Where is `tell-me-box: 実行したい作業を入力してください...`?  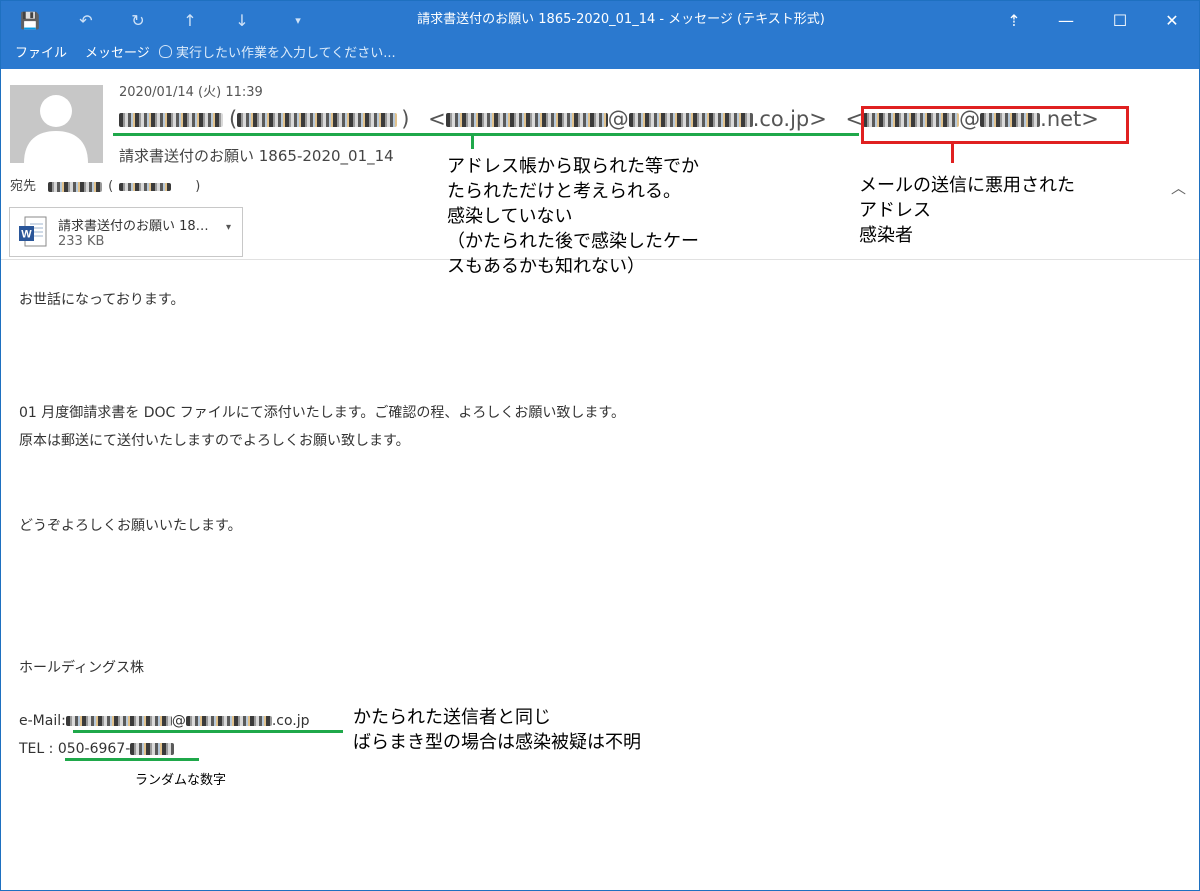
tell-me-box: 実行したい作業を入力してください... is located at coordinates (277, 54).